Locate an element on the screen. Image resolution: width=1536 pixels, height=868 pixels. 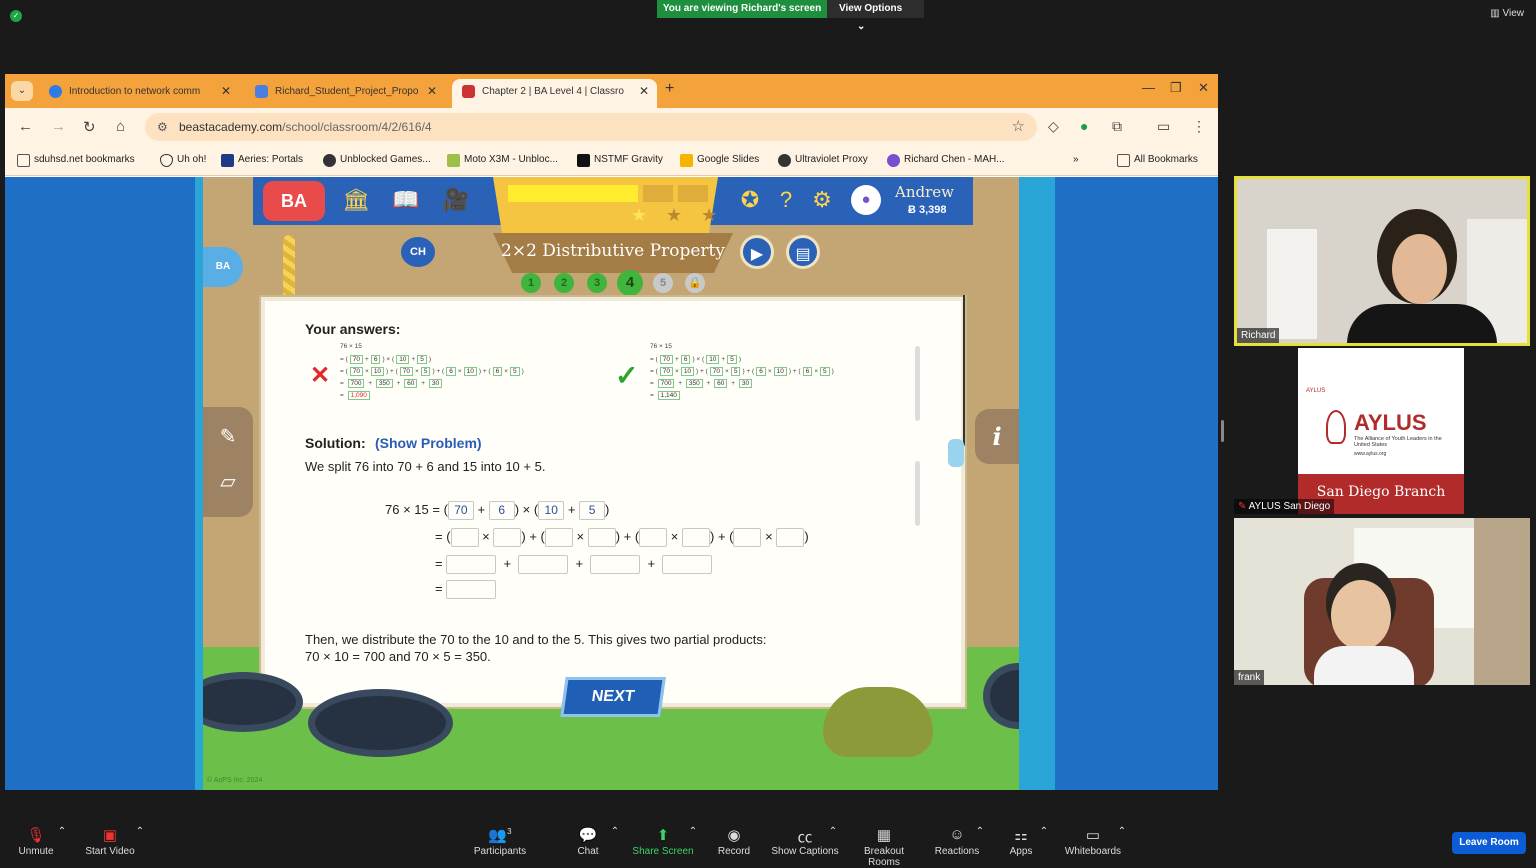
bookmark-aeries: Aeries: Portals is located at coordinates (262, 160).